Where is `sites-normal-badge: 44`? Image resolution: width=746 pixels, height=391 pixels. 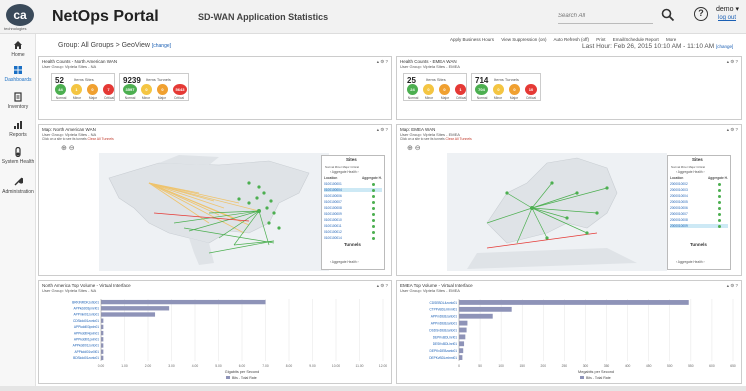 sites-normal-badge: 44 is located at coordinates (60, 89).